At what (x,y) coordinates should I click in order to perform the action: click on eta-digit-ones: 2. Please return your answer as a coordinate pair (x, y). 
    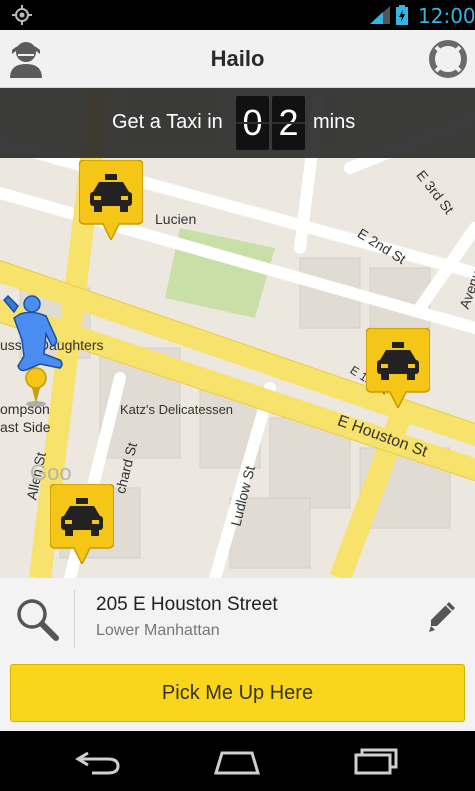
    Looking at the image, I should click on (288, 123).